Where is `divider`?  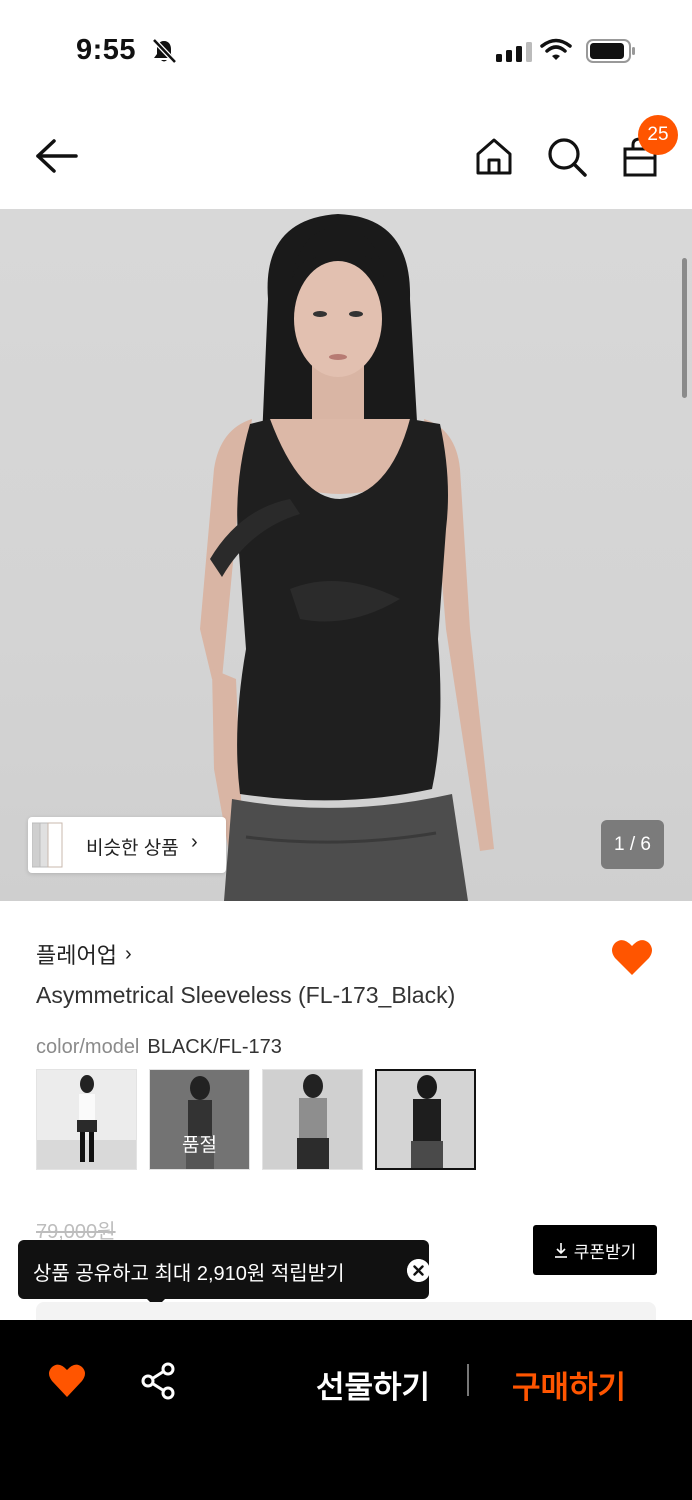 divider is located at coordinates (468, 1380).